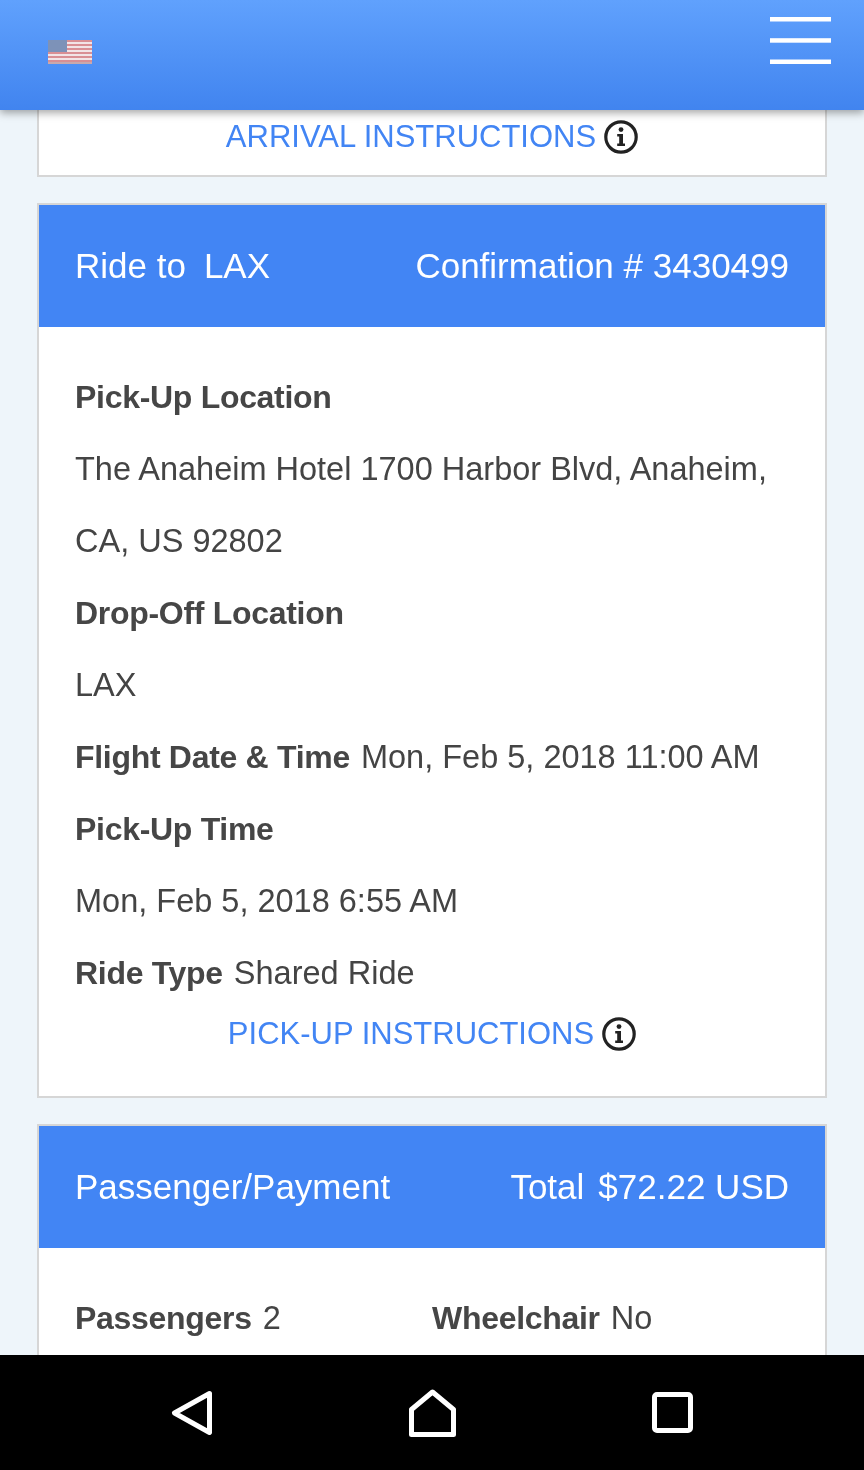 This screenshot has width=864, height=1470. I want to click on arrival-instructions-link: ARRIVAL INSTRUCTIONS, so click(432, 136).